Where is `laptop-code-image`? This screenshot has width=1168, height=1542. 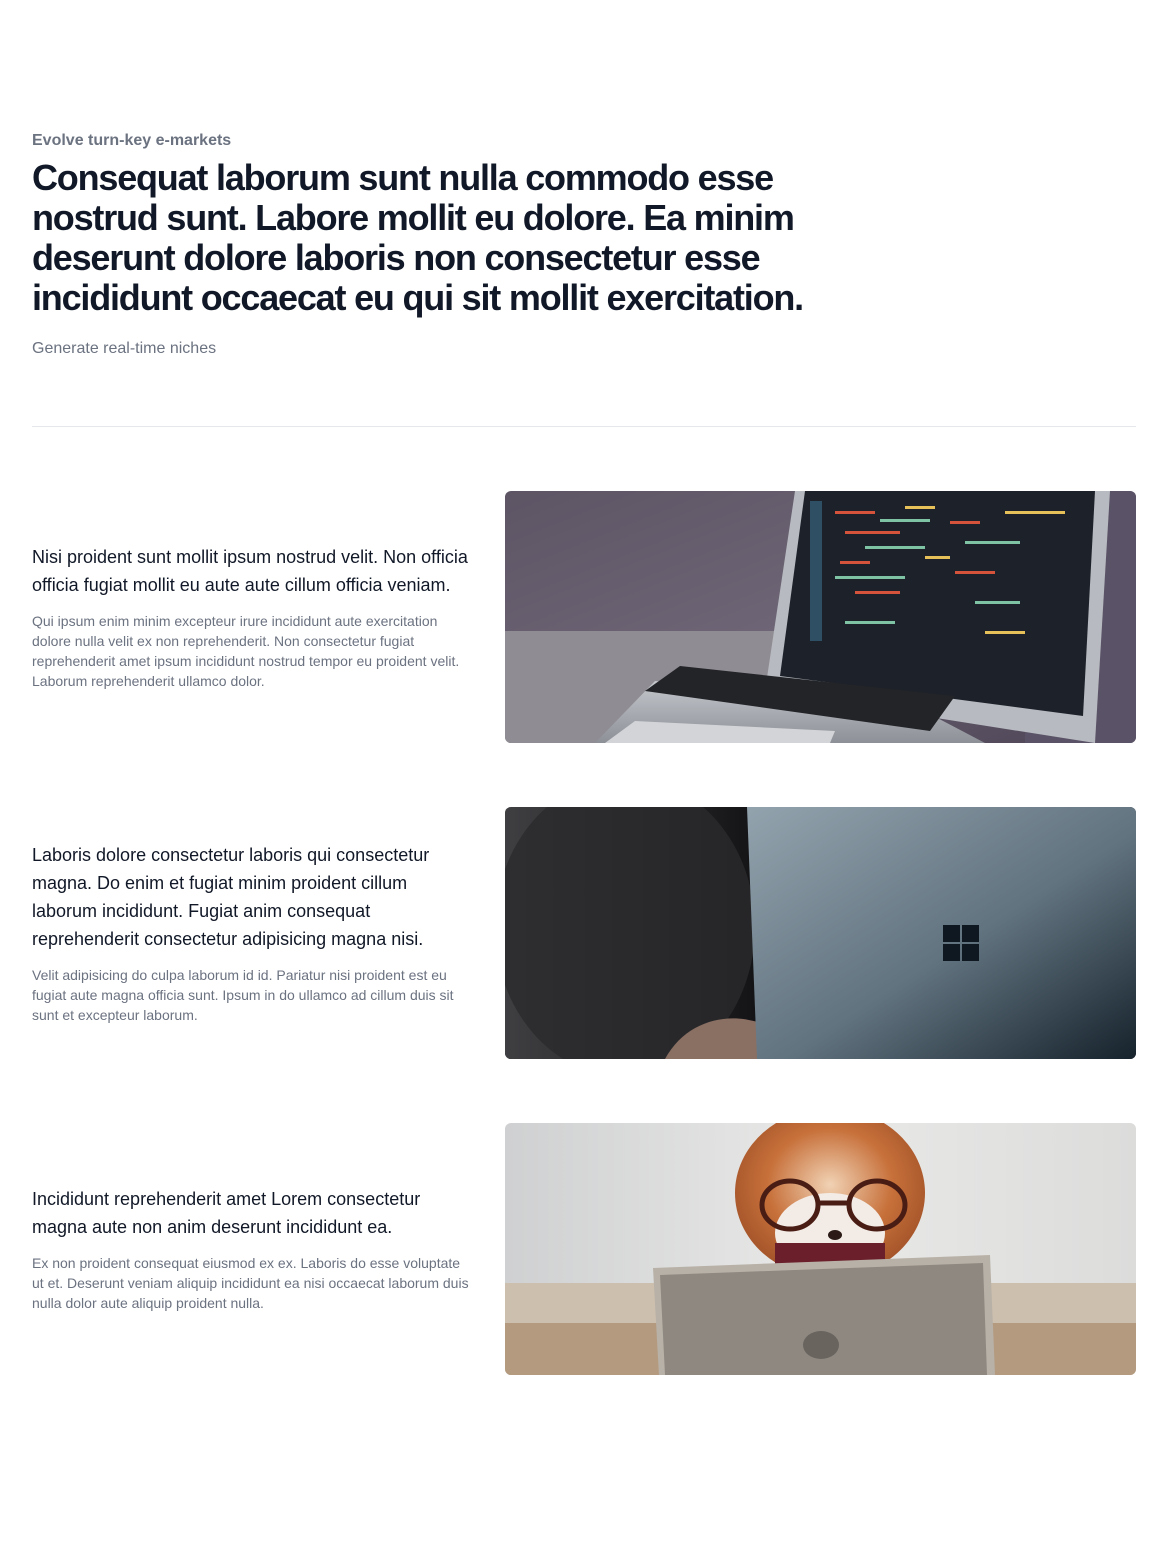
laptop-code-image is located at coordinates (820, 617).